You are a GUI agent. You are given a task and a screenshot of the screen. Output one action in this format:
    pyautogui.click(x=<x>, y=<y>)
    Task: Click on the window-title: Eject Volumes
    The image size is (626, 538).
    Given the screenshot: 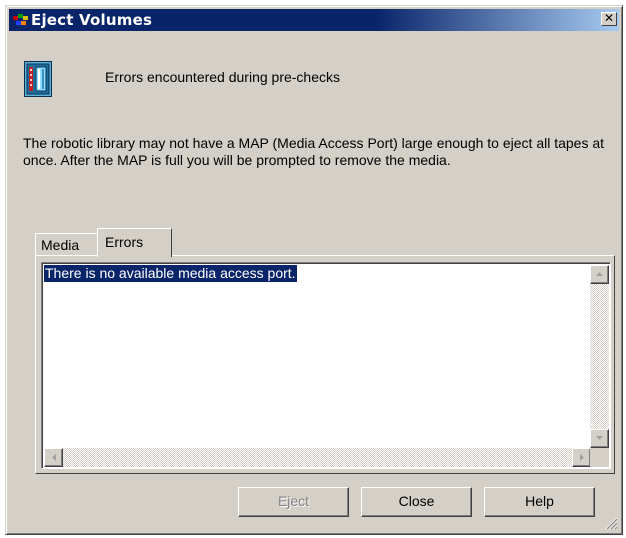 What is the action you would take?
    pyautogui.click(x=92, y=20)
    